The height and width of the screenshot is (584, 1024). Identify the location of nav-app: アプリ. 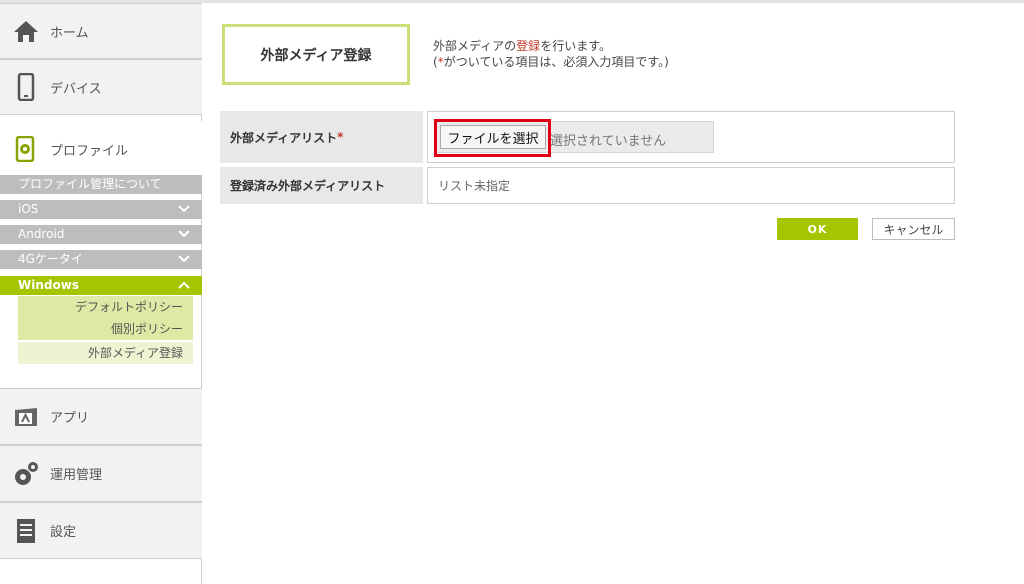
(101, 416).